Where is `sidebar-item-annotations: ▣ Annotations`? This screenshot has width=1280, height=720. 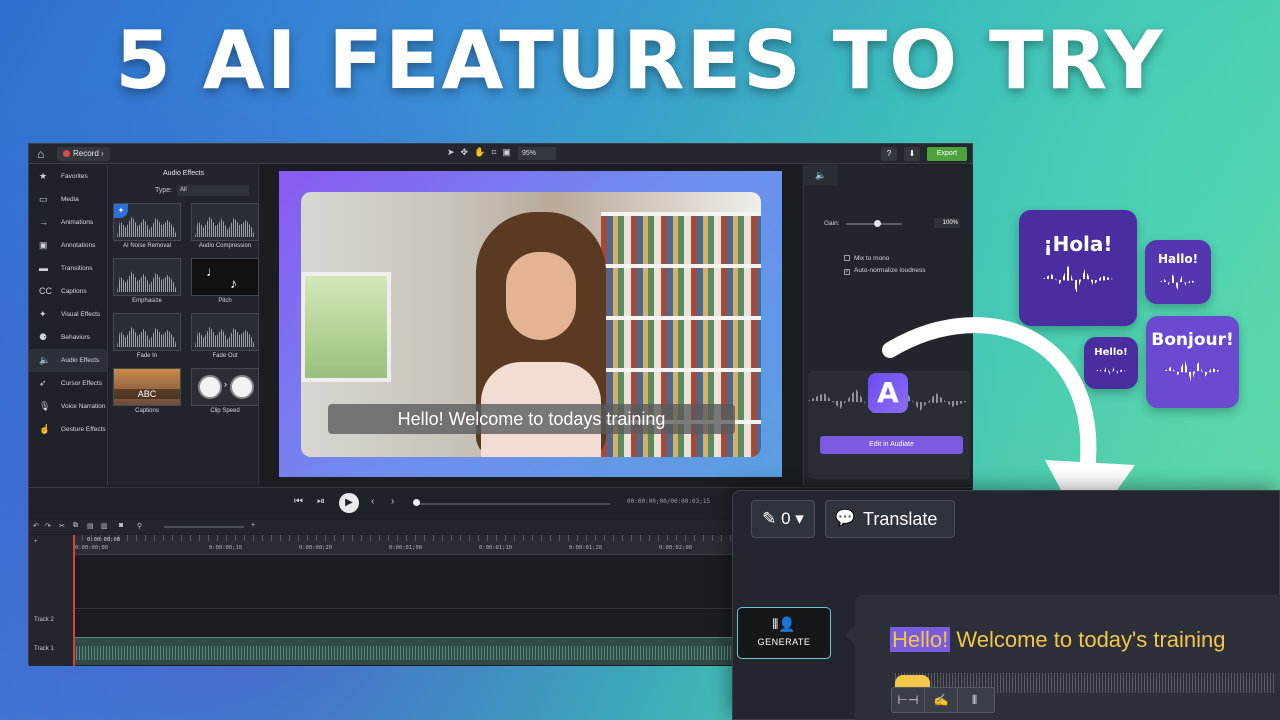
sidebar-item-annotations: ▣ Annotations is located at coordinates (68, 245).